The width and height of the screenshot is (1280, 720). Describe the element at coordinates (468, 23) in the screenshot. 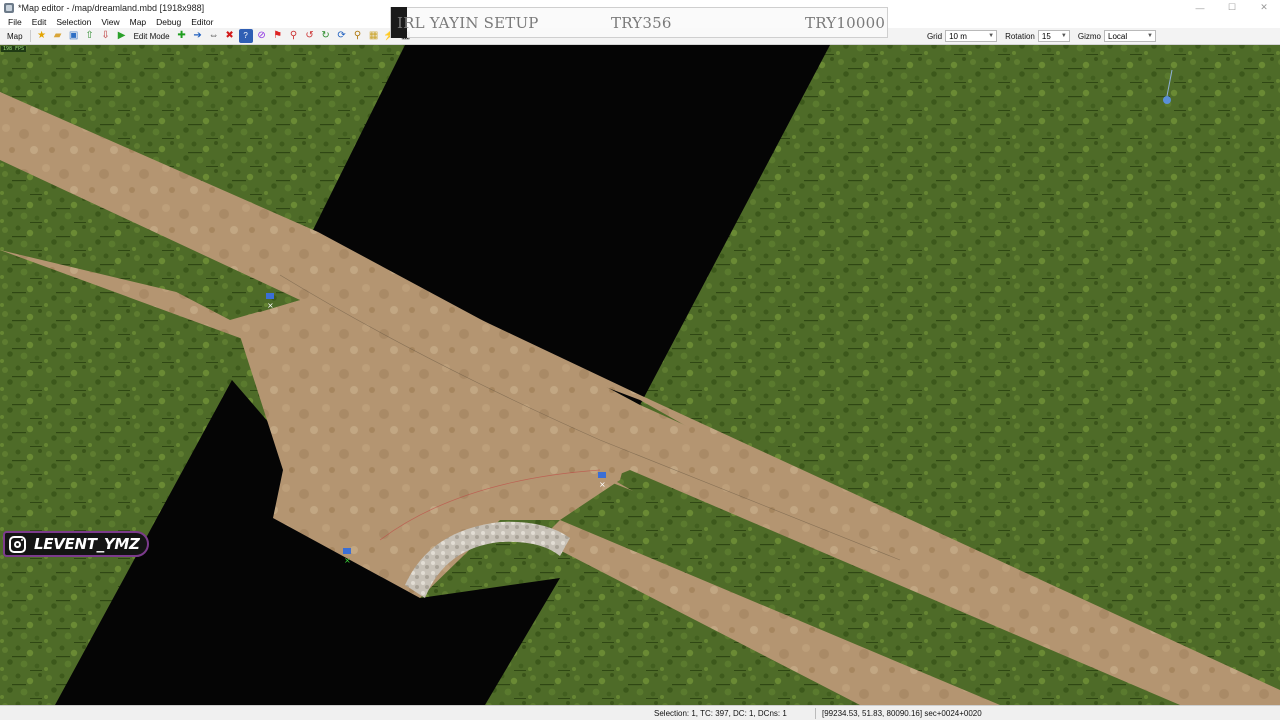

I see `overlay-title: IRL YAYIN SETUP` at that location.